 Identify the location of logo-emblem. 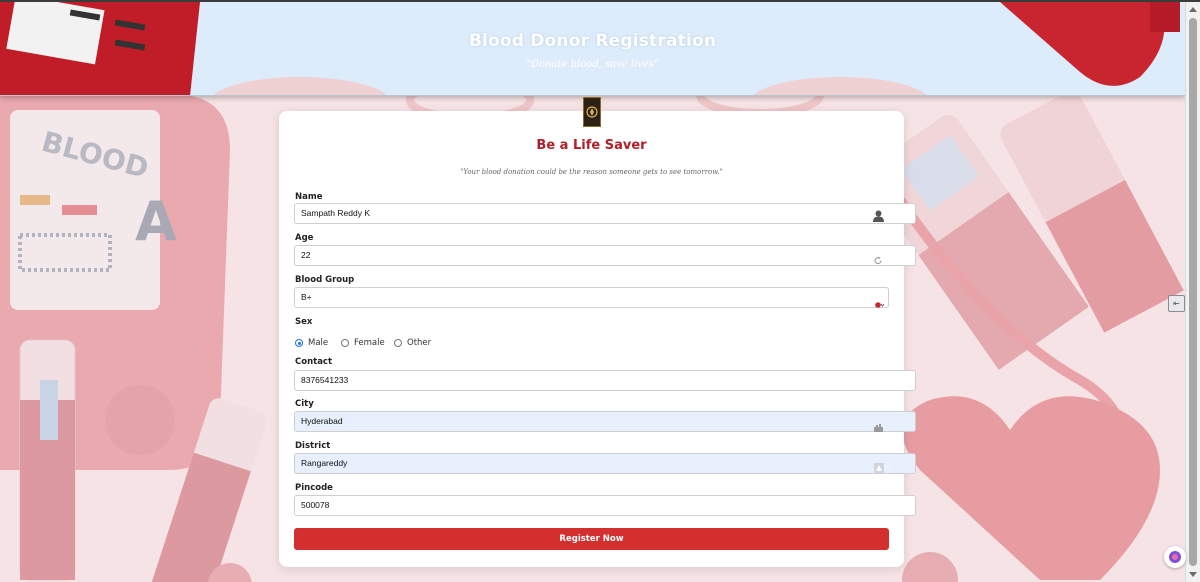
(592, 112).